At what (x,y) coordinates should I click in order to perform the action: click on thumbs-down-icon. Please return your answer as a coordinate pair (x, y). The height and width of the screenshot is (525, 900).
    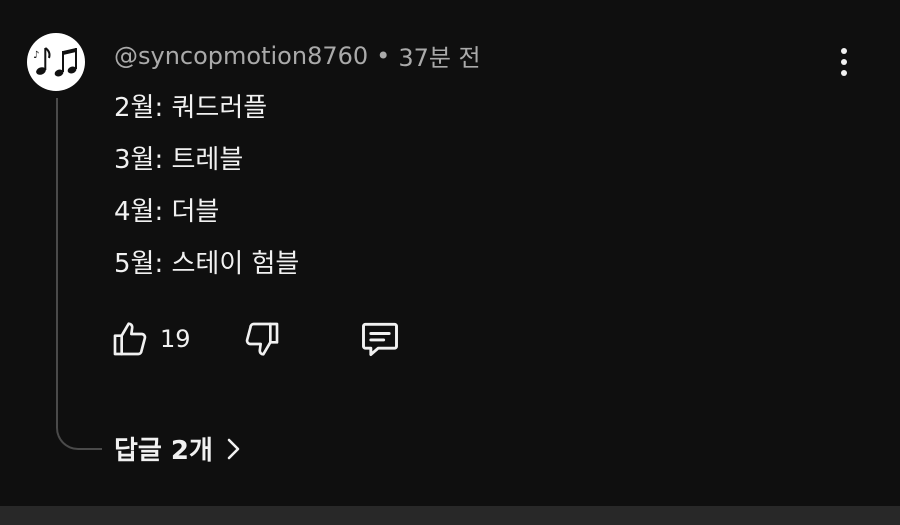
    Looking at the image, I should click on (262, 339).